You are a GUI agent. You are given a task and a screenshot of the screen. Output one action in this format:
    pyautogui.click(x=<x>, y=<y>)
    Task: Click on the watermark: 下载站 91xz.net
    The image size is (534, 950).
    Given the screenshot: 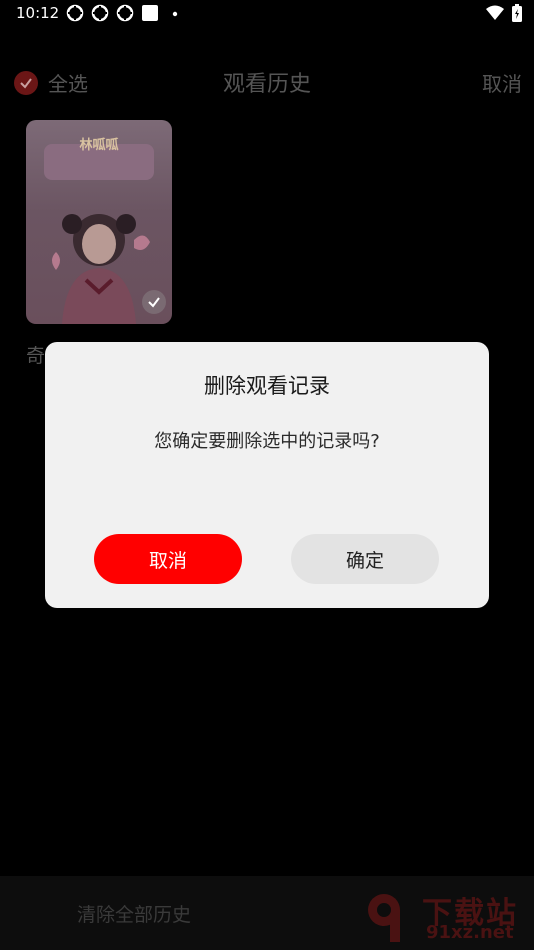 What is the action you would take?
    pyautogui.click(x=447, y=916)
    